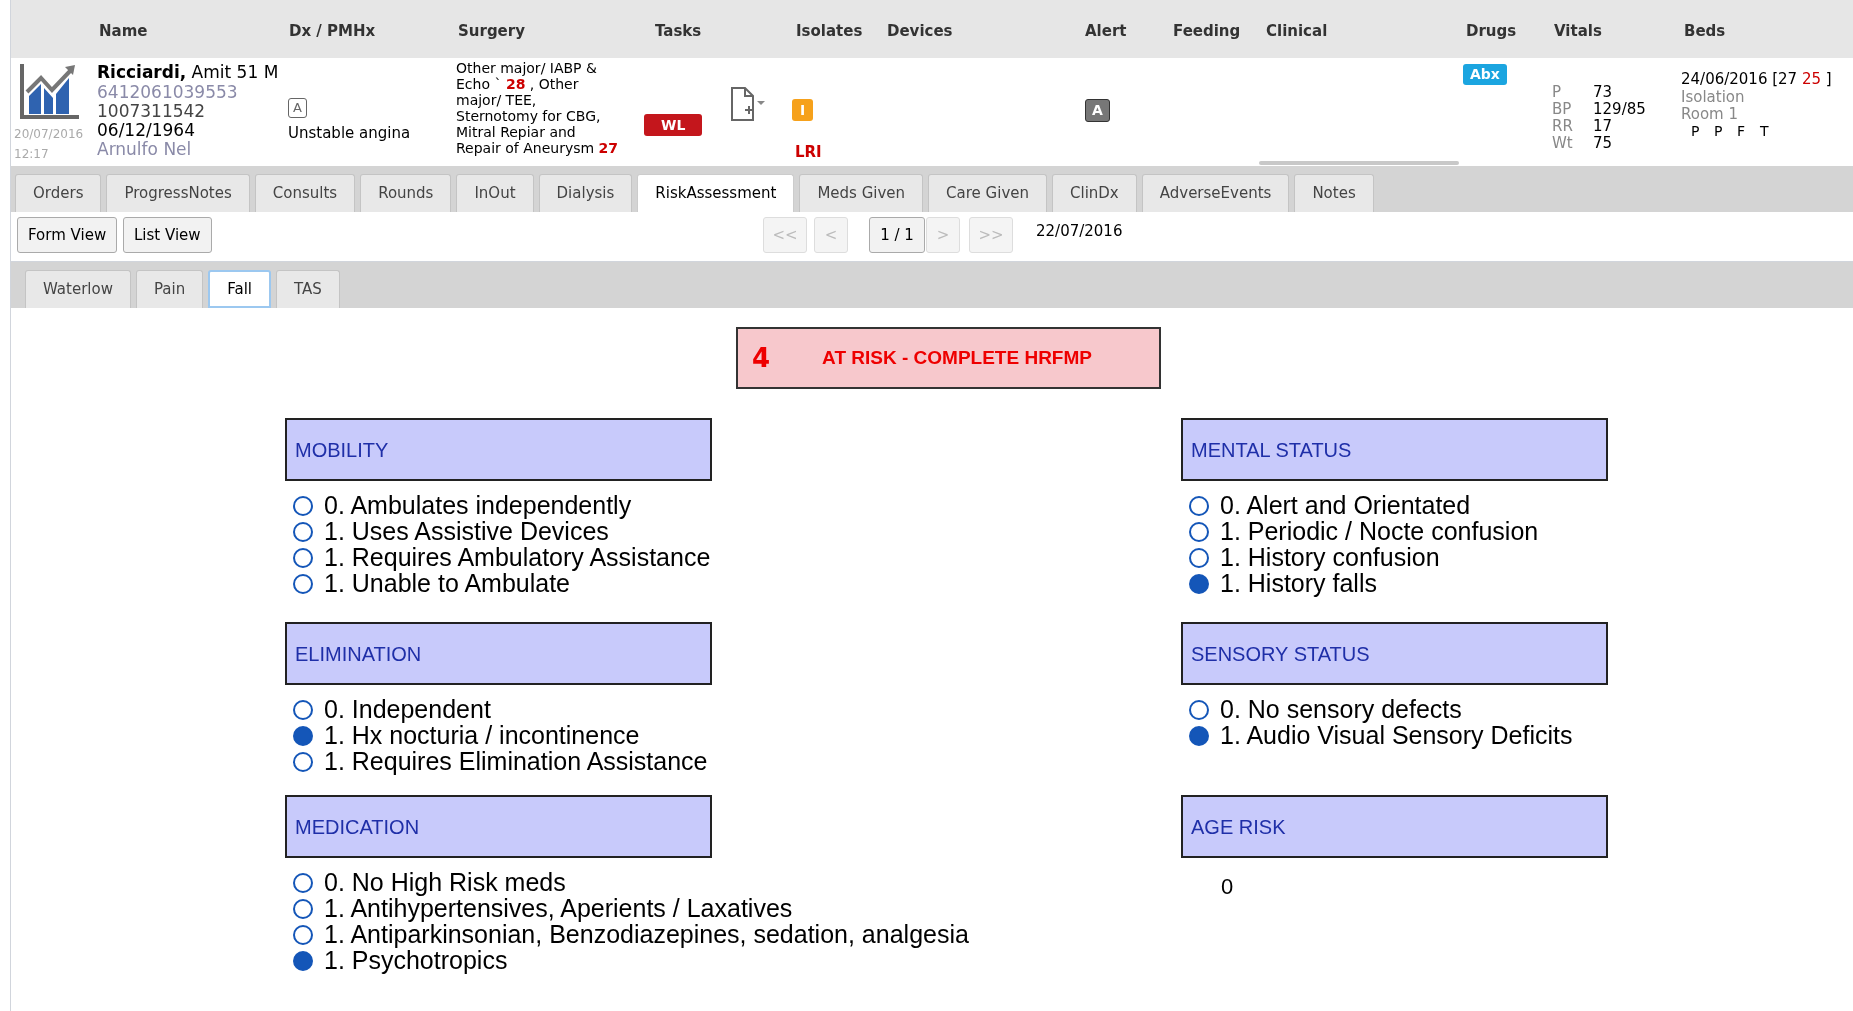  What do you see at coordinates (1562, 126) in the screenshot?
I see `vital-label: RR` at bounding box center [1562, 126].